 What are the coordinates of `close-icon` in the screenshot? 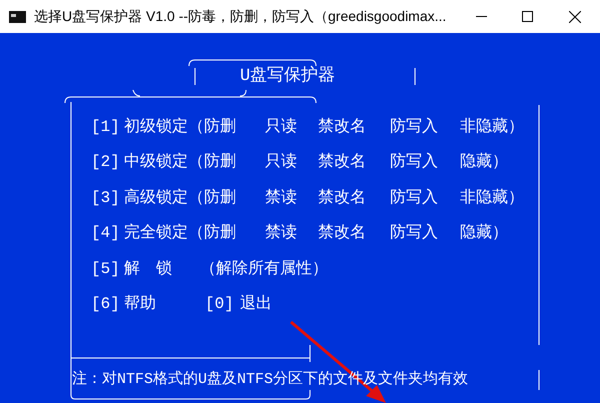 It's located at (575, 16).